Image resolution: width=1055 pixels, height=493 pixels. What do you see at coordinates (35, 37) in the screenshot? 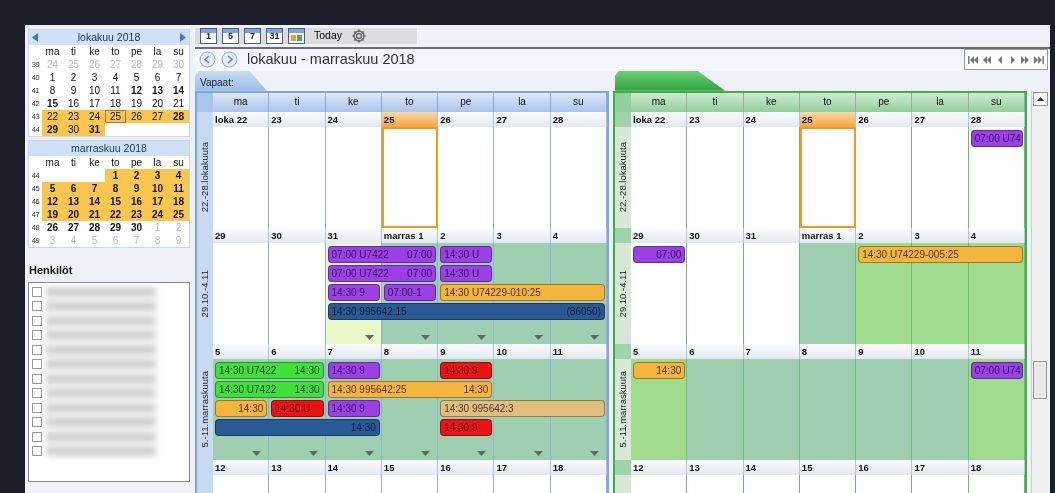
I see `previous-month-icon` at bounding box center [35, 37].